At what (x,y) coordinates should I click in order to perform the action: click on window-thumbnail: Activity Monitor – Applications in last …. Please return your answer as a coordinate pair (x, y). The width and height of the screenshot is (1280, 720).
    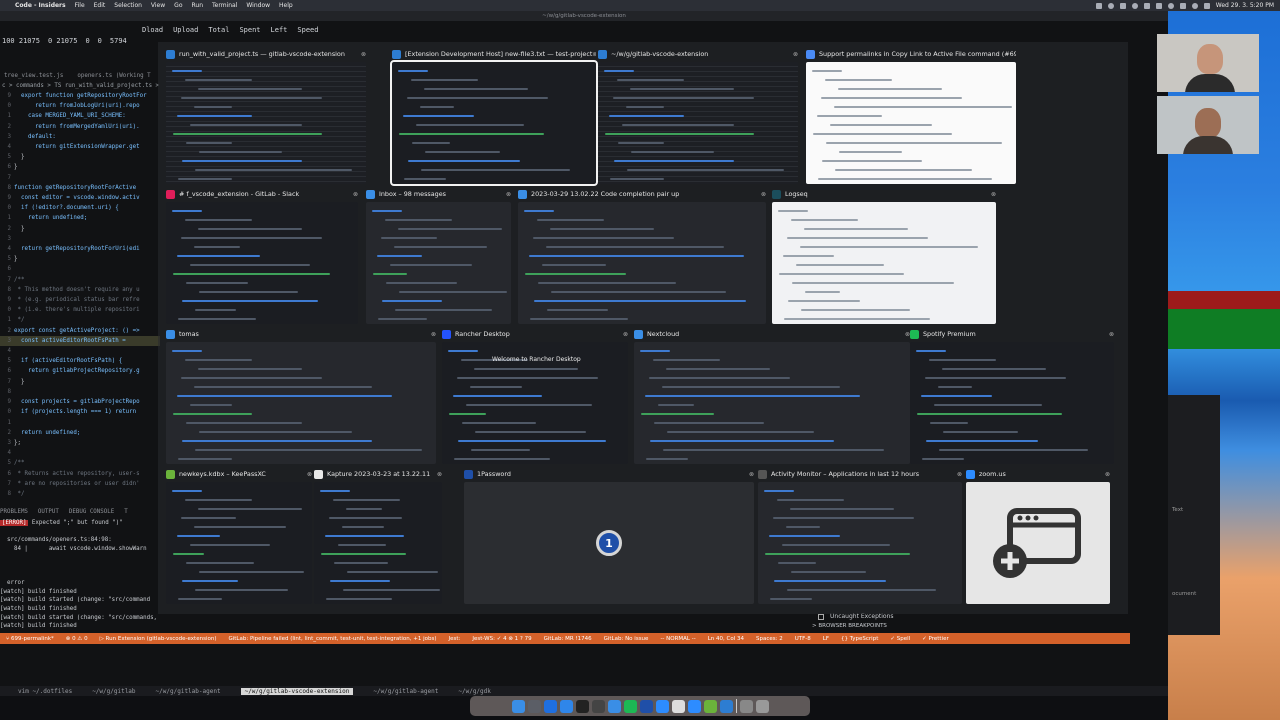
    Looking at the image, I should click on (860, 536).